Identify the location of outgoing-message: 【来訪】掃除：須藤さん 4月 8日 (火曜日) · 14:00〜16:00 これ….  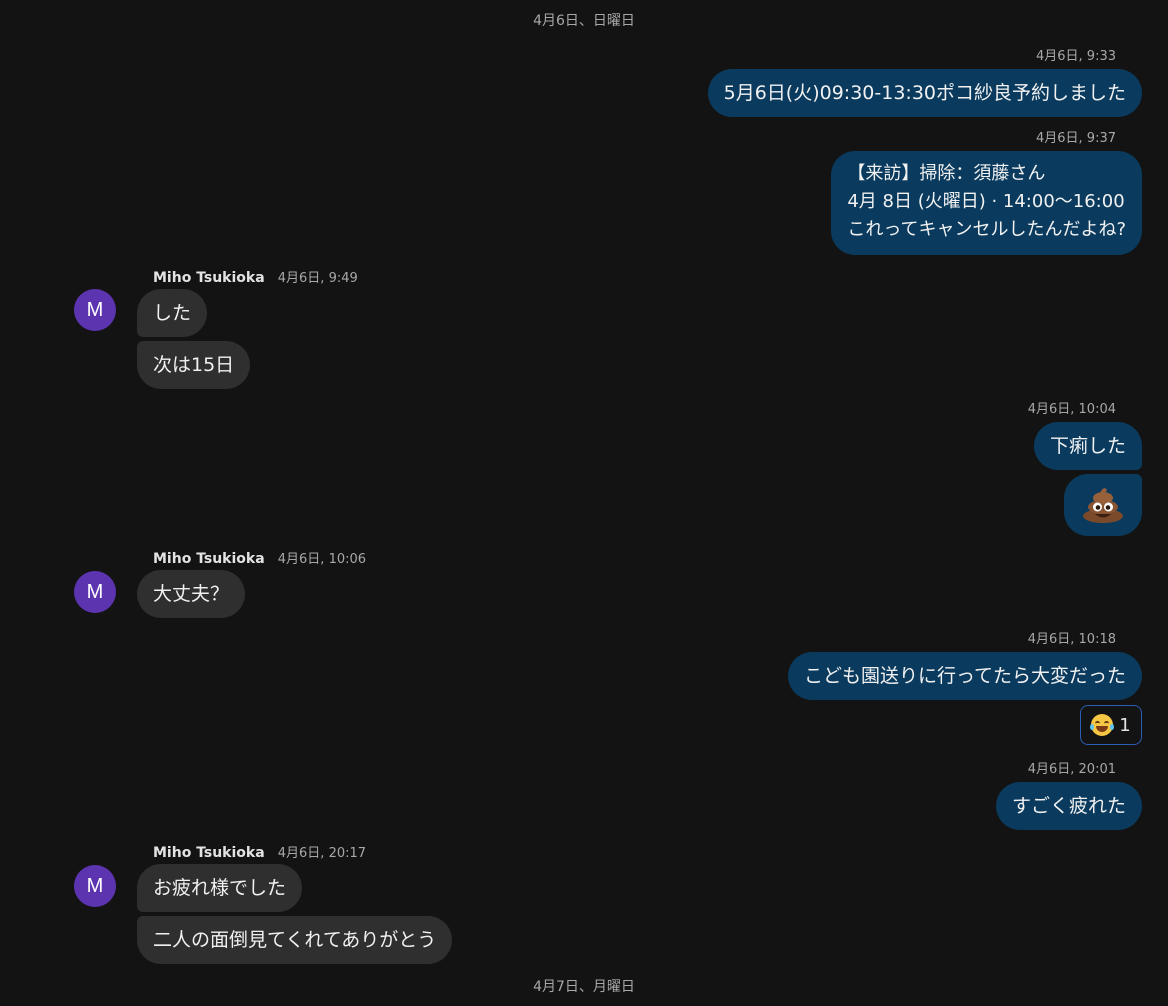
(986, 203).